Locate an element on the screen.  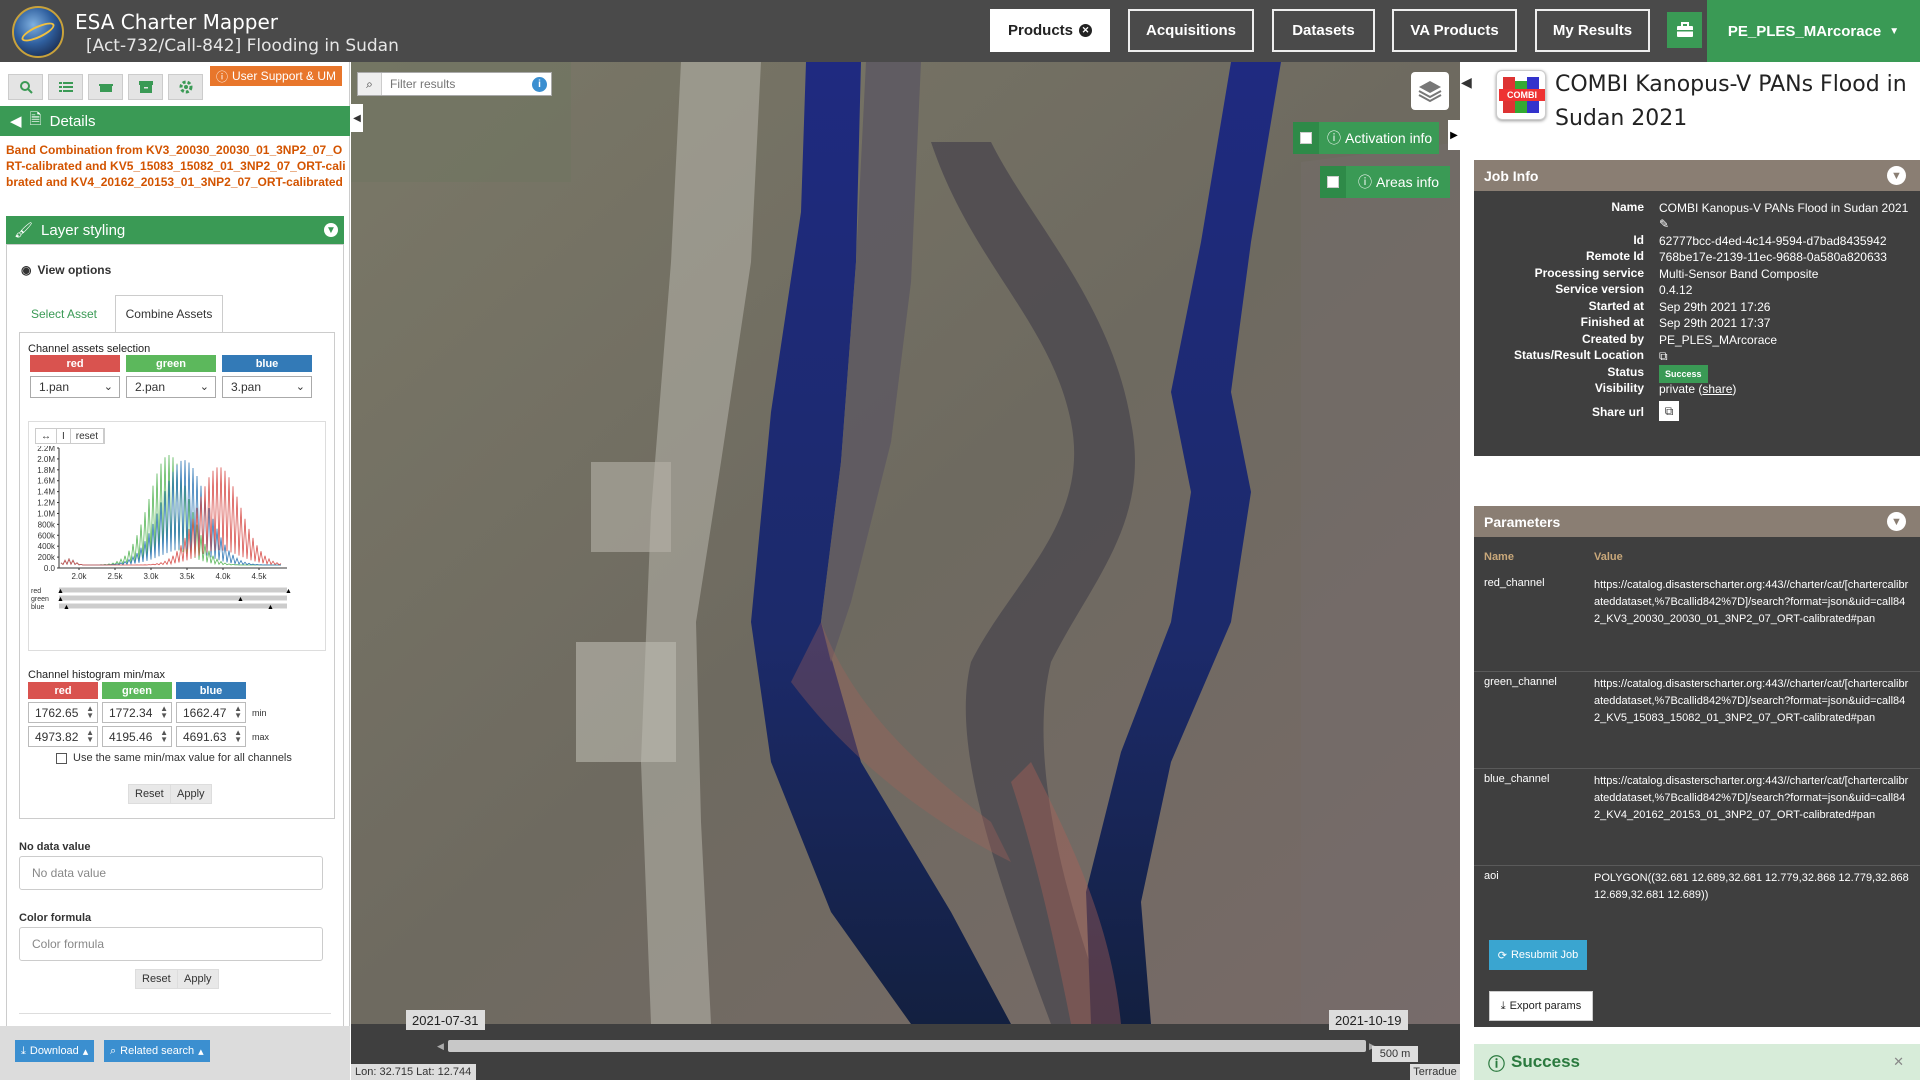
areas-info-checkbox is located at coordinates (1333, 182).